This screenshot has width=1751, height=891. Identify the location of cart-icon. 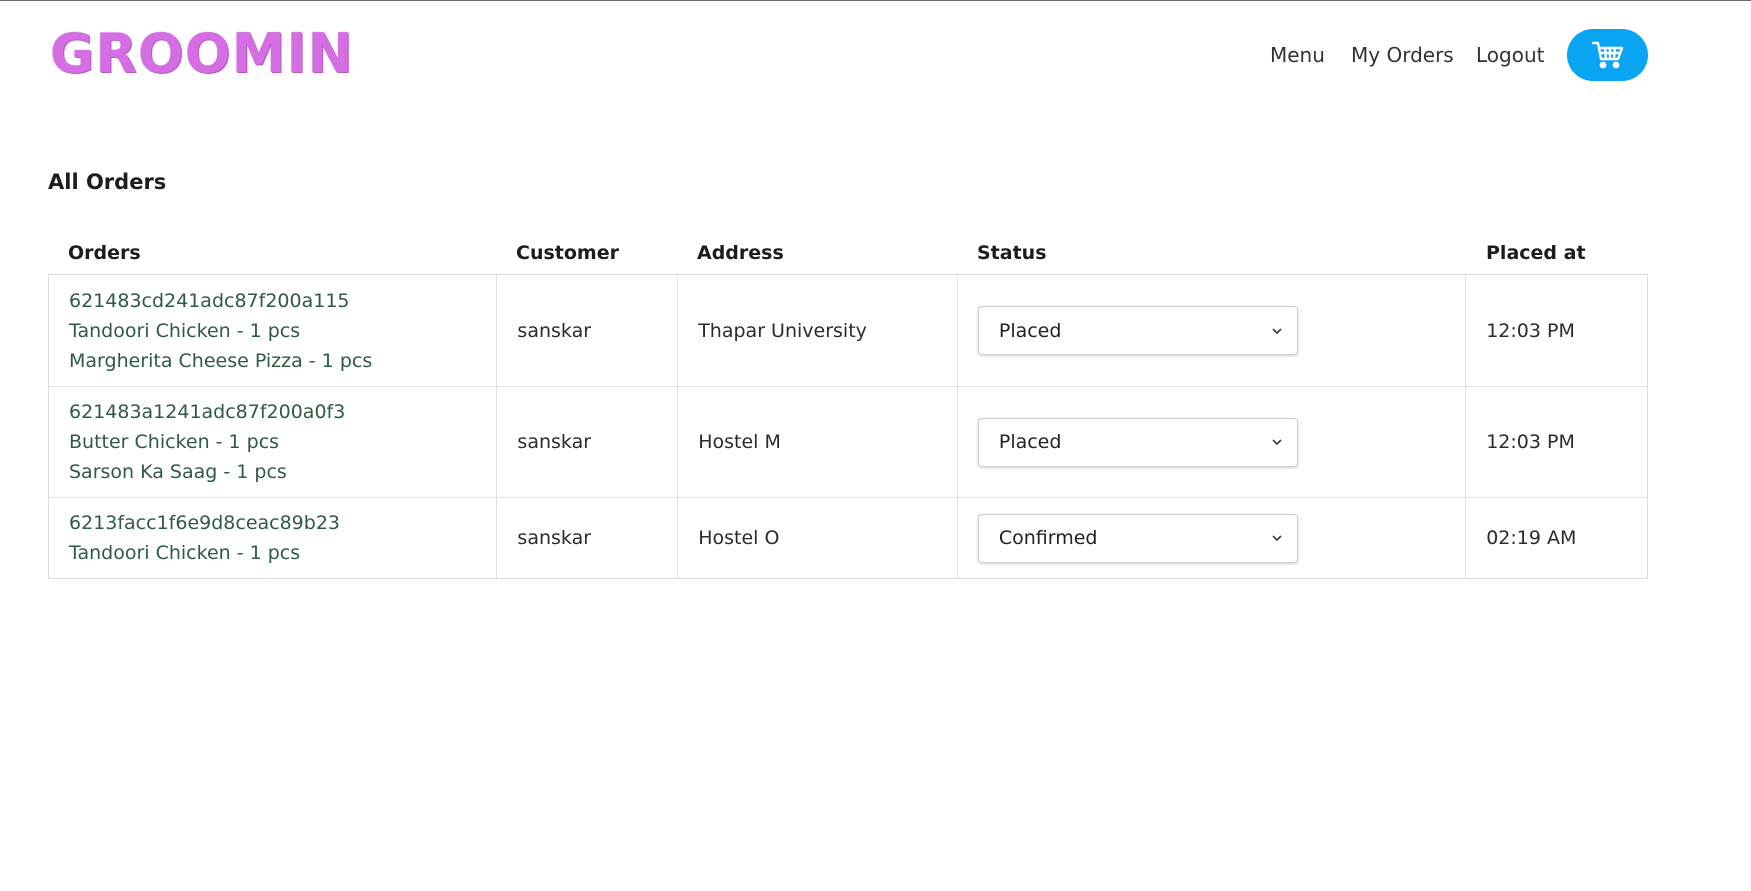
(1607, 55).